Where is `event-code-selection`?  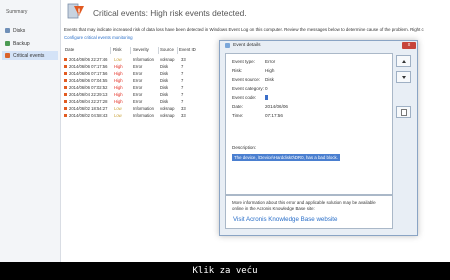 event-code-selection is located at coordinates (266, 98).